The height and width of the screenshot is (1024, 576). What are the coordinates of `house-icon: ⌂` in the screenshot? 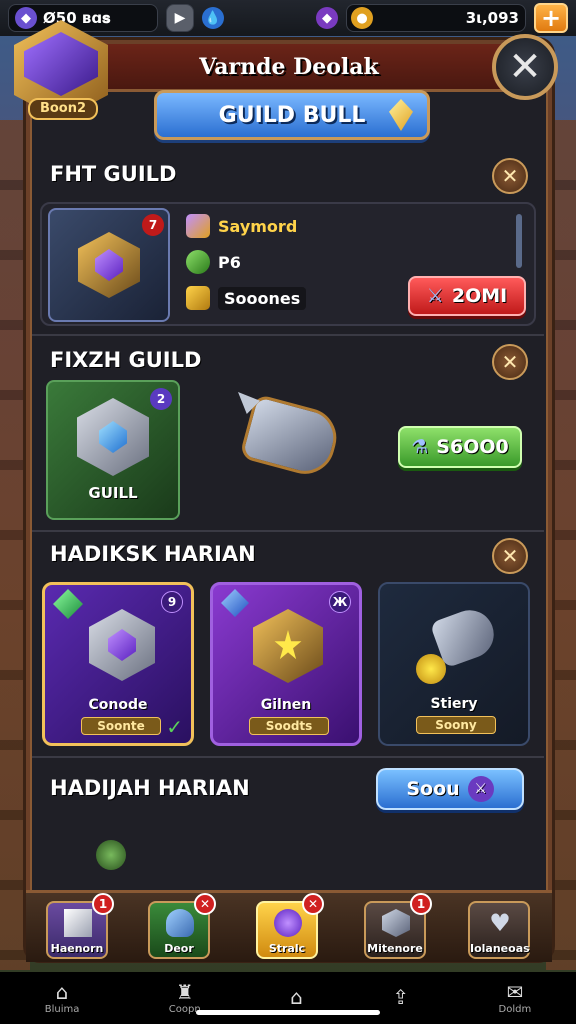 It's located at (296, 997).